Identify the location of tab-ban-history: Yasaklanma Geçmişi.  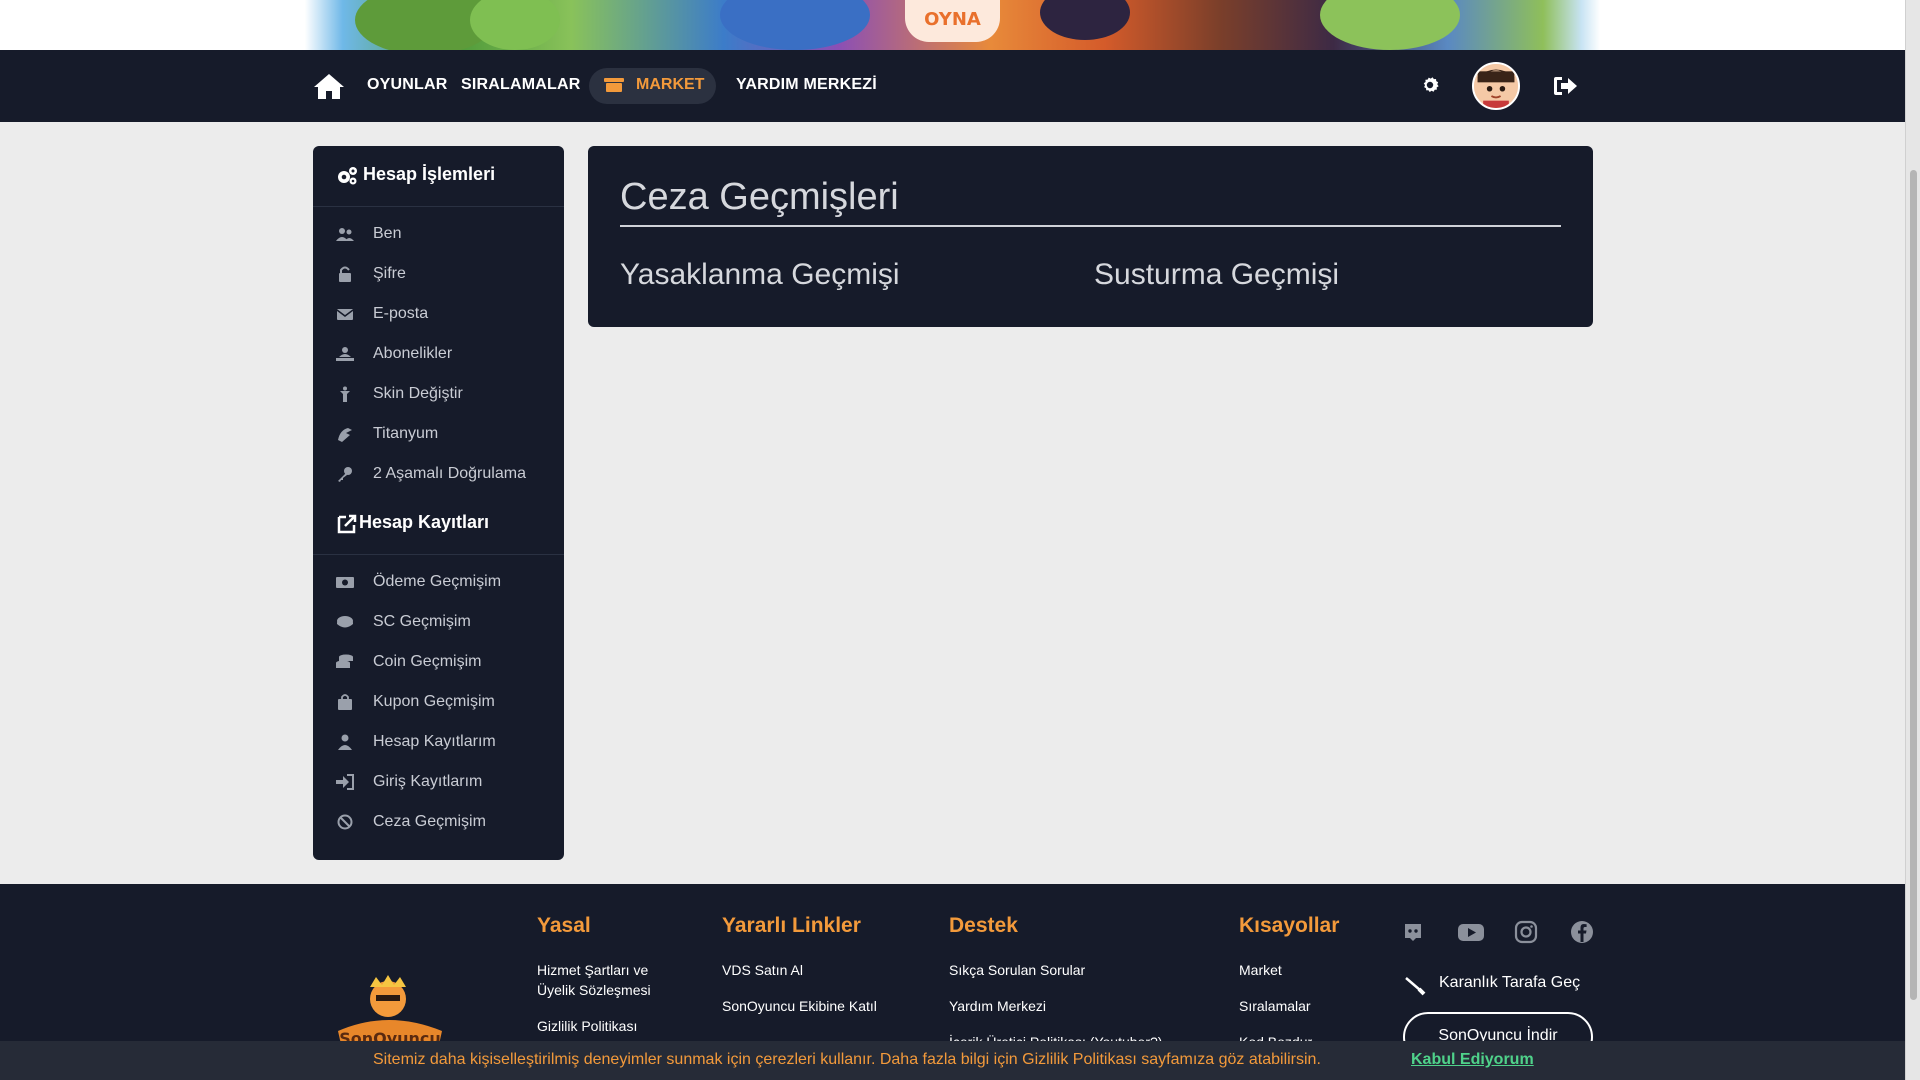
(760, 275).